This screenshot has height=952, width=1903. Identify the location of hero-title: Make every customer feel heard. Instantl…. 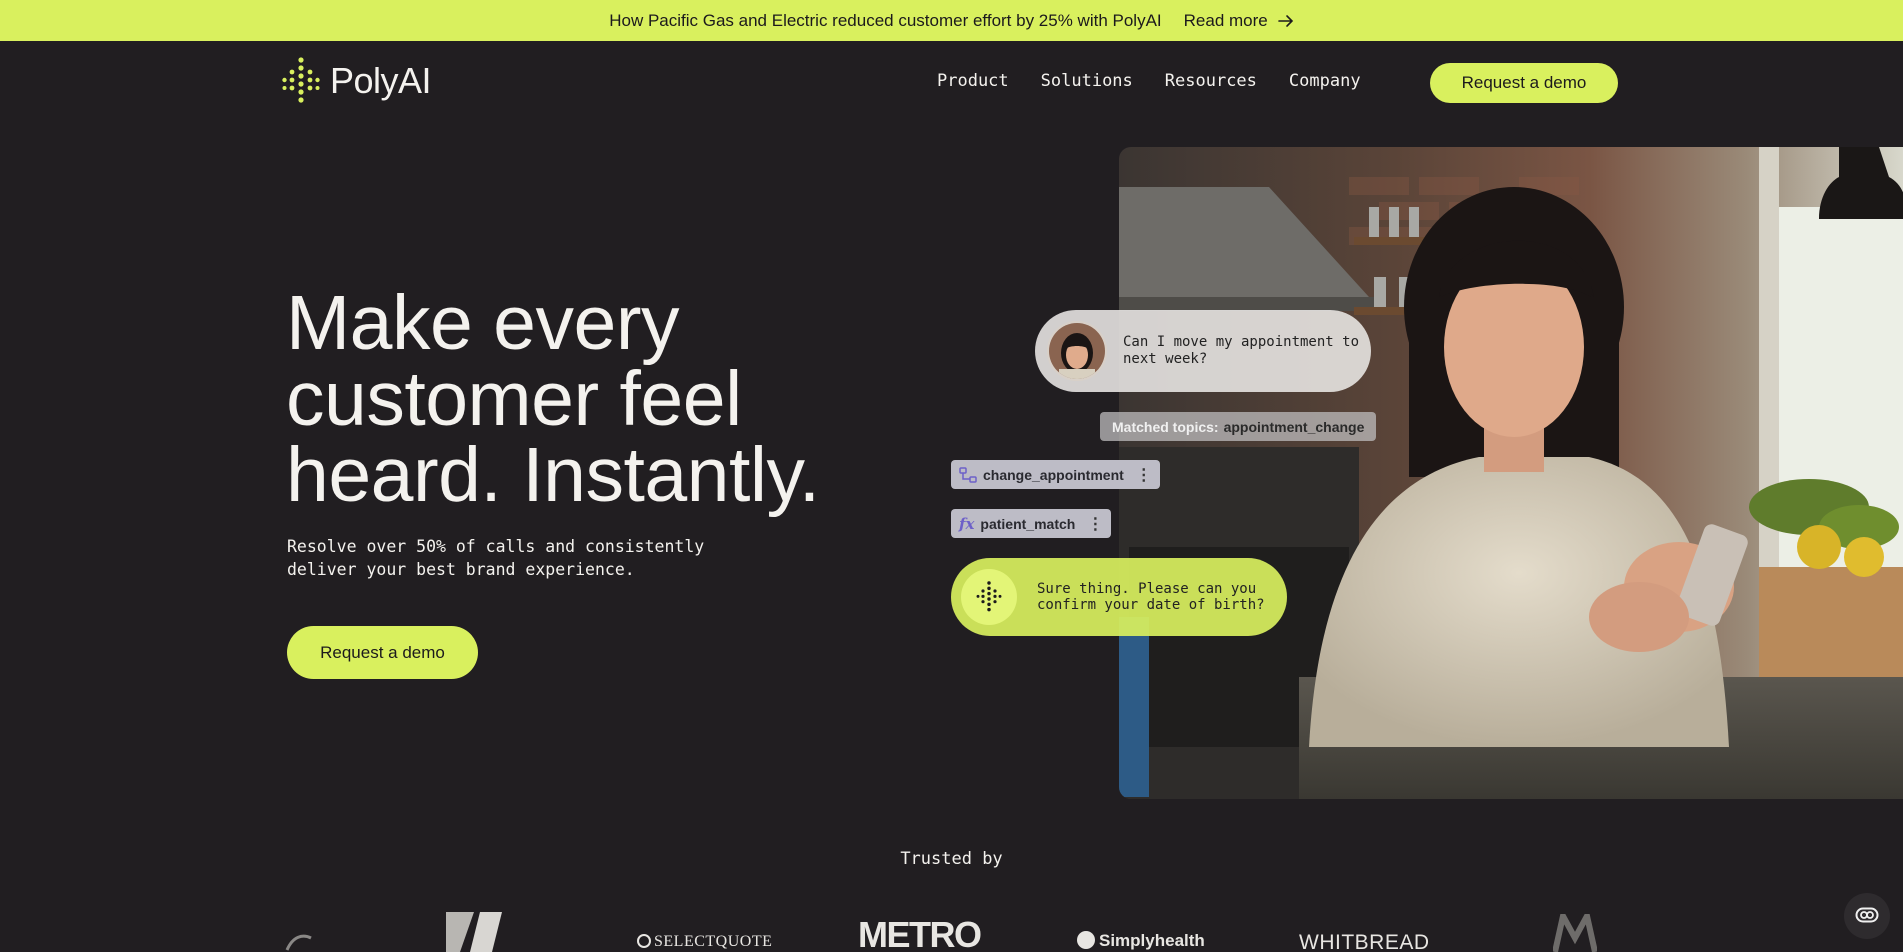
(596, 399).